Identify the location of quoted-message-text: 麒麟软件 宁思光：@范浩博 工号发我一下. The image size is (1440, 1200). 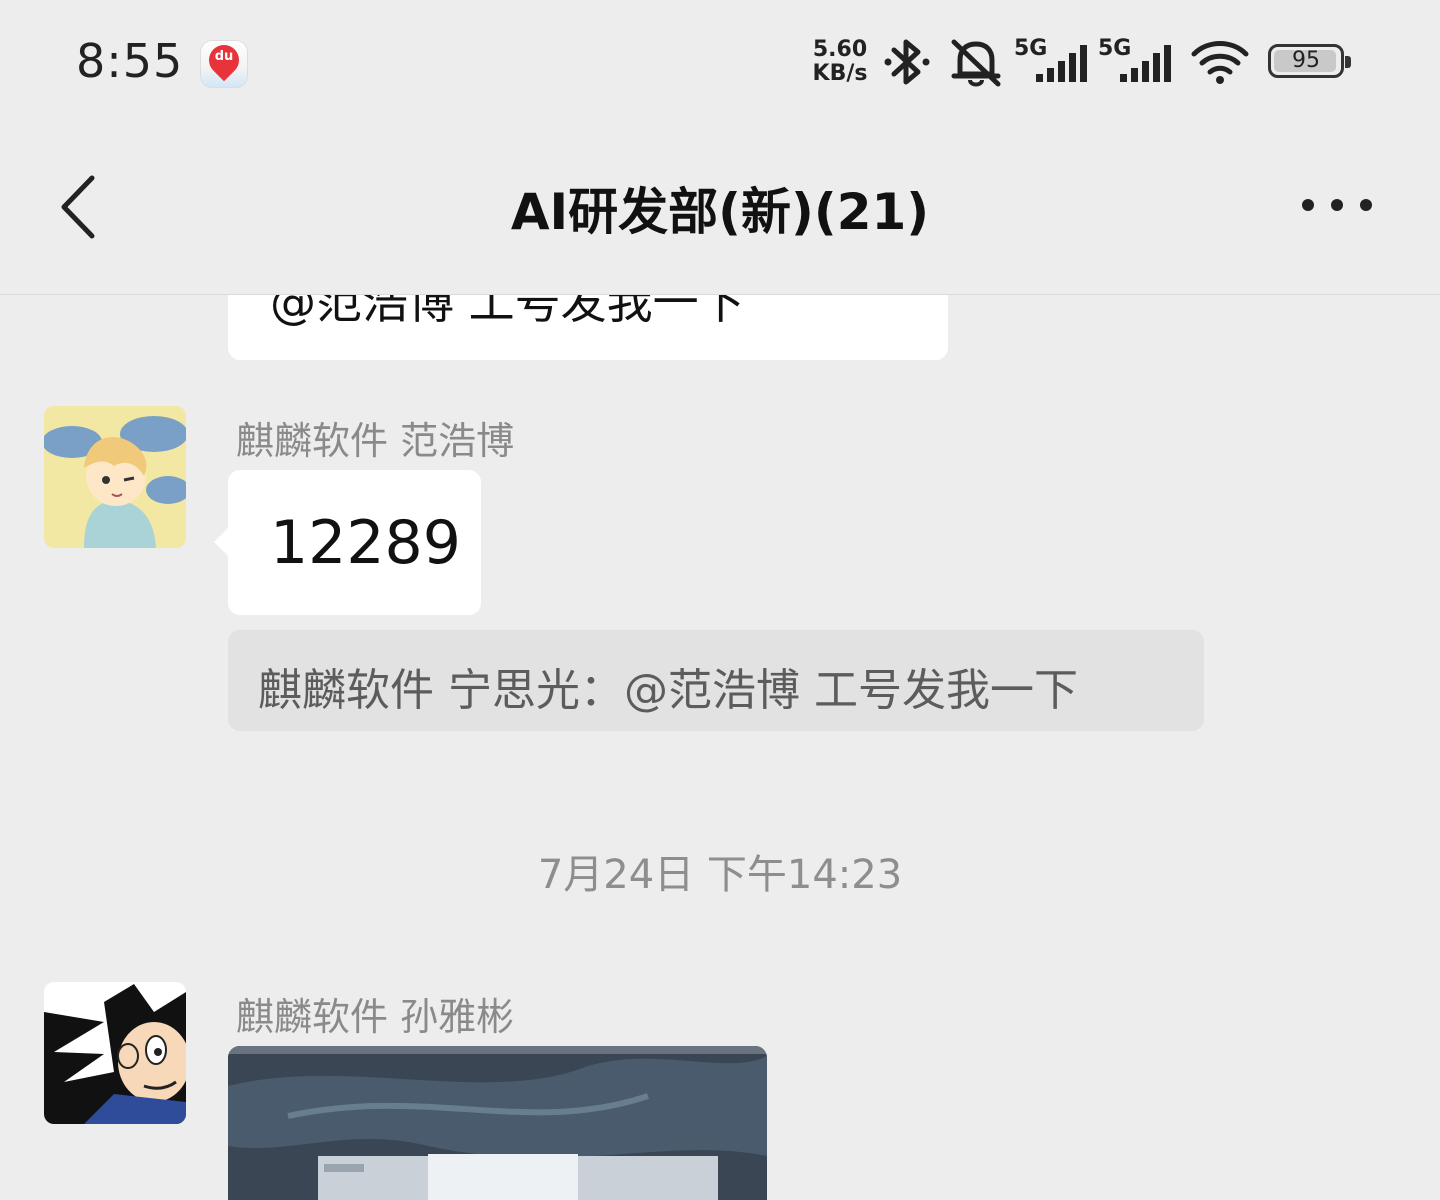
(668, 690).